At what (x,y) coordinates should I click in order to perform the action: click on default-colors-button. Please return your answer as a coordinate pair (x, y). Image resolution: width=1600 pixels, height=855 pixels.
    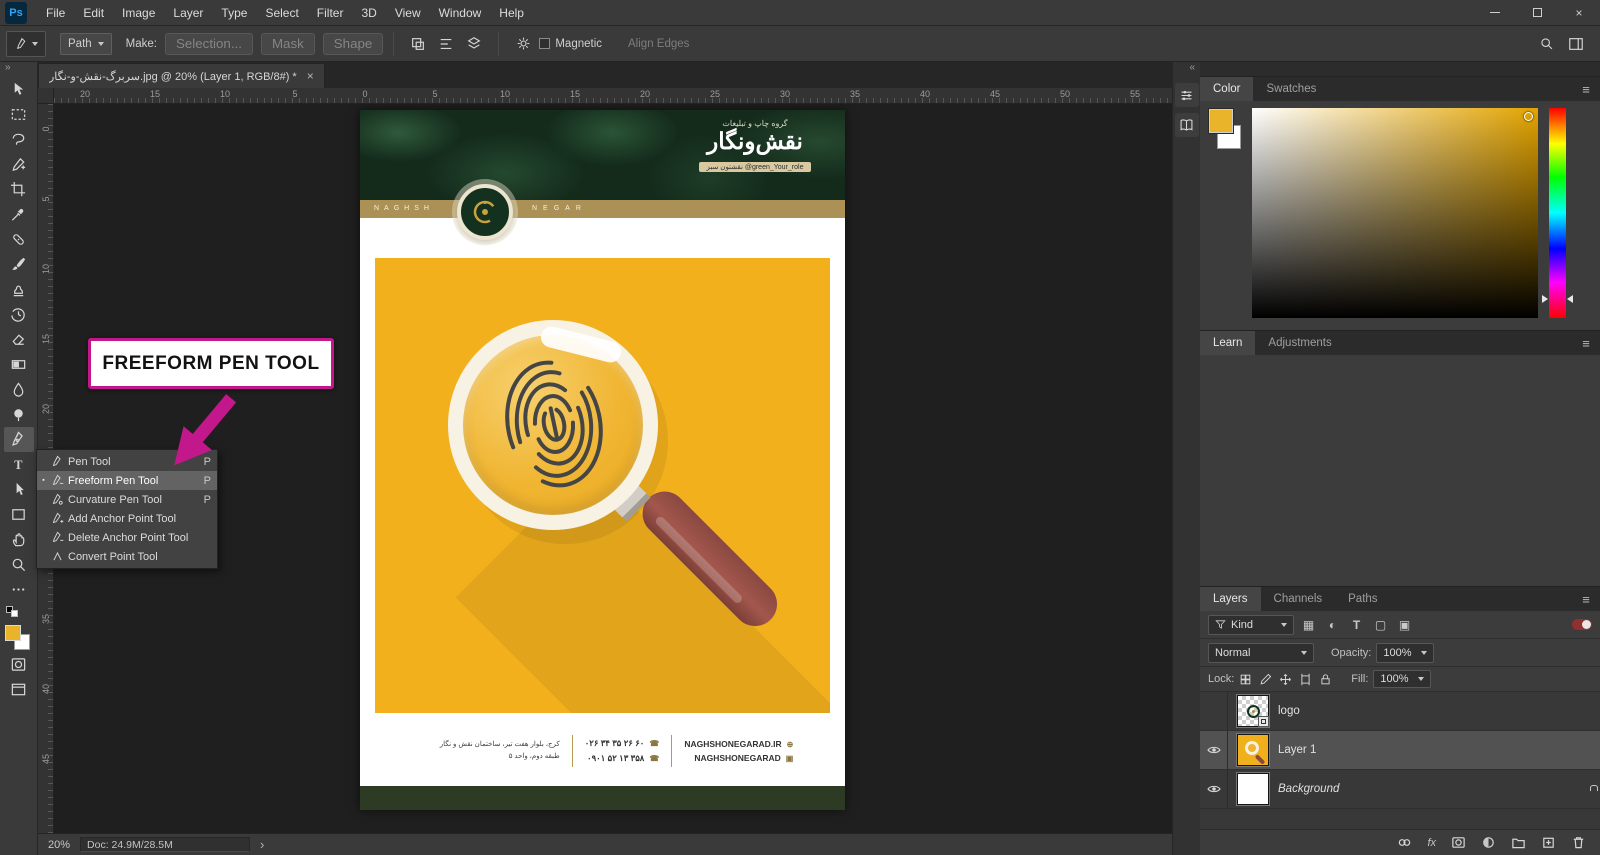
    Looking at the image, I should click on (13, 612).